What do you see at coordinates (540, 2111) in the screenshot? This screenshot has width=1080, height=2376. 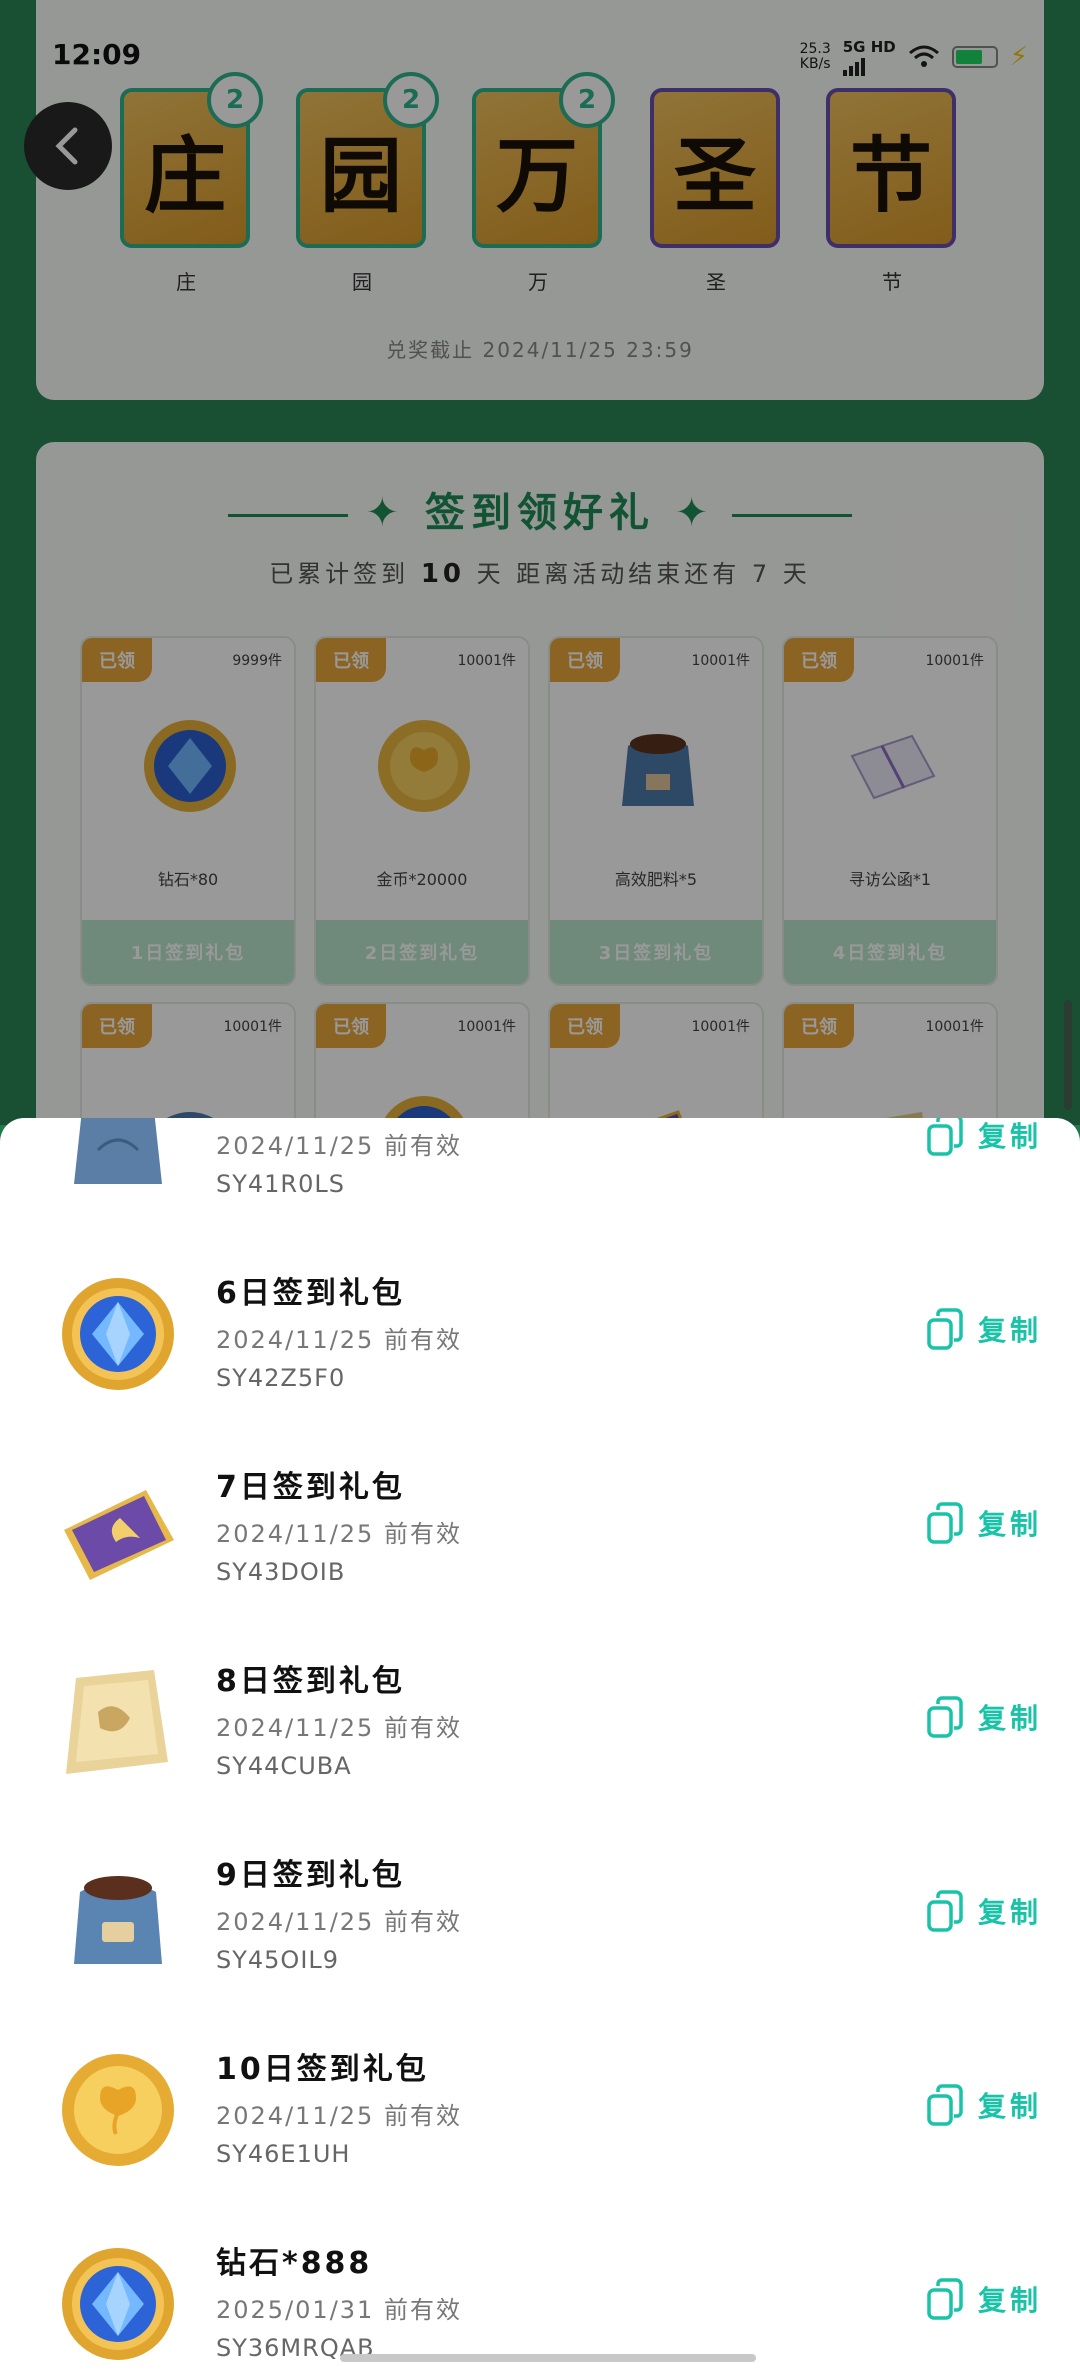 I see `list-item: 10日签到礼包 2024/11/25 前有效 SY46E1UH 复制` at bounding box center [540, 2111].